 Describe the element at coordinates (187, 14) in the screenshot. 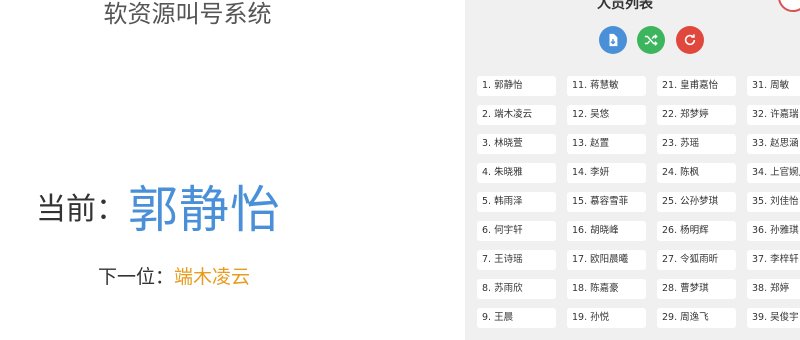

I see `app-title: 软资源叫号系统` at that location.